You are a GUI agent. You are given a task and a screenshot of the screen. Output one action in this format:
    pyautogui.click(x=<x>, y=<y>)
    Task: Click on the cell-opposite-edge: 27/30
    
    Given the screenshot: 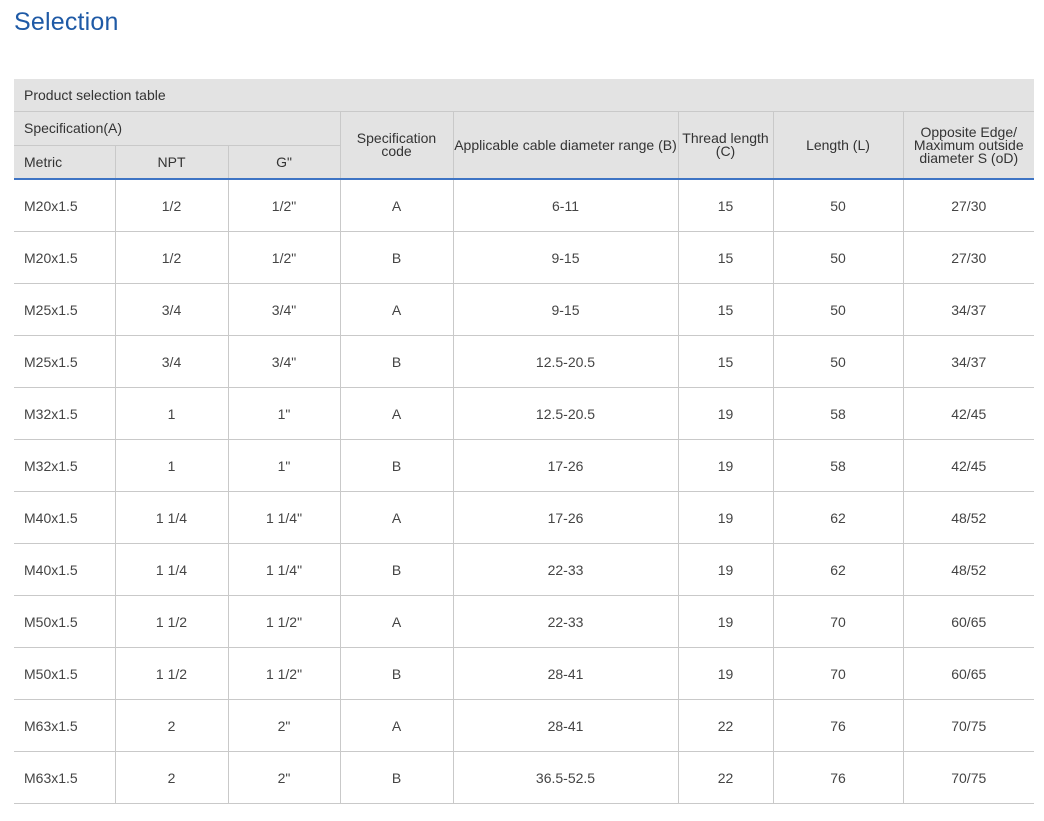 What is the action you would take?
    pyautogui.click(x=969, y=257)
    